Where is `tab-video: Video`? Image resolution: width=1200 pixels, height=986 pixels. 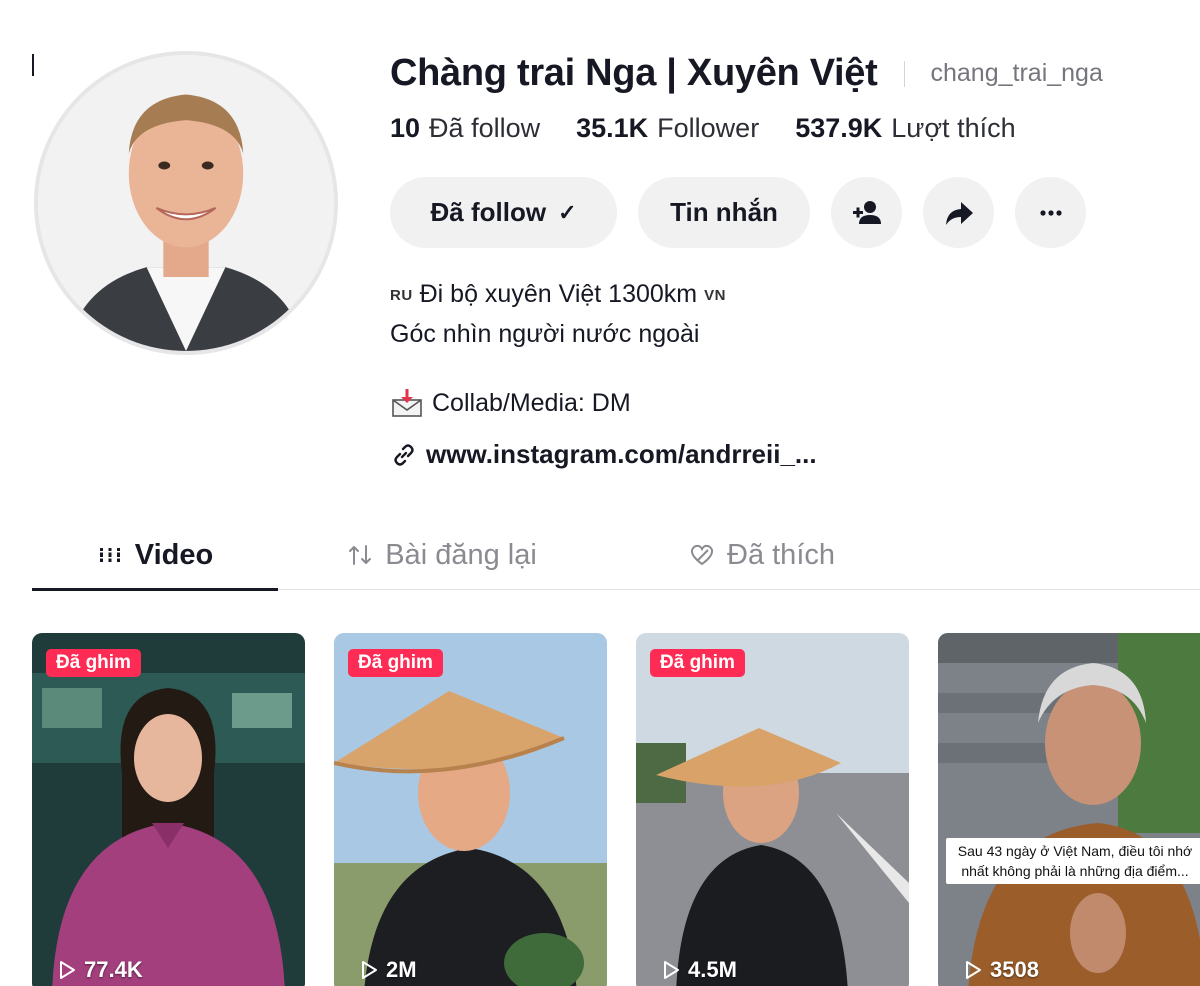
tab-video: Video is located at coordinates (155, 555).